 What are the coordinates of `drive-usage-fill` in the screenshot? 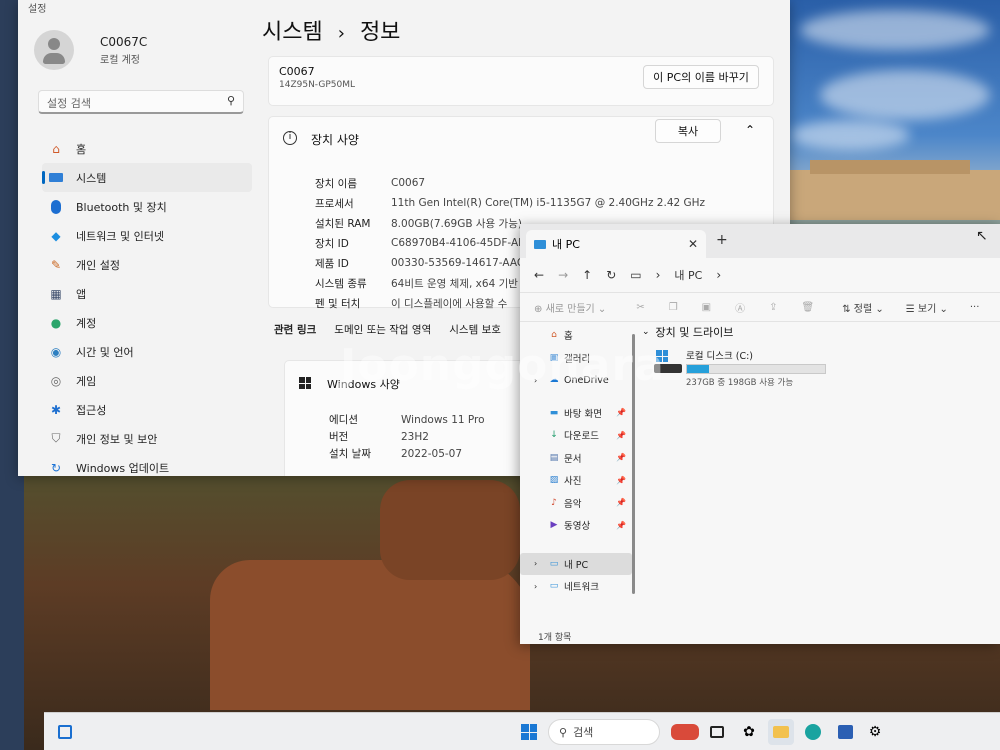 It's located at (698, 369).